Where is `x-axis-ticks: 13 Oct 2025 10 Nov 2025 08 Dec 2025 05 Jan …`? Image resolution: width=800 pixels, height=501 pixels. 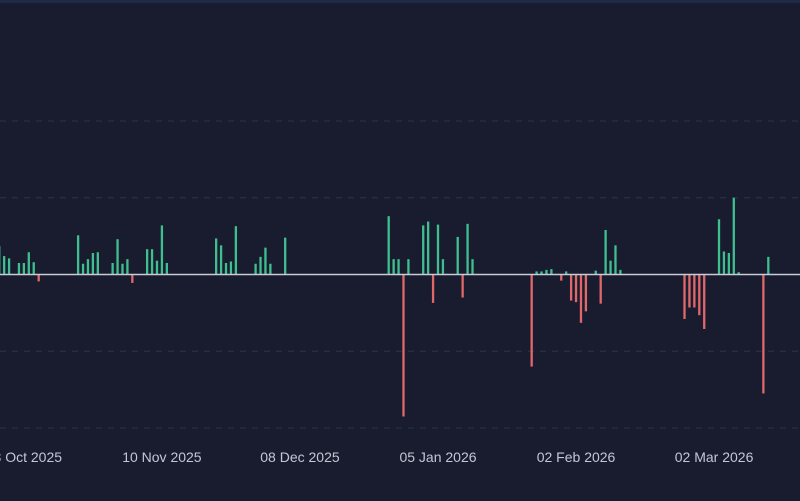
x-axis-ticks: 13 Oct 2025 10 Nov 2025 08 Dec 2025 05 Jan … is located at coordinates (377, 457).